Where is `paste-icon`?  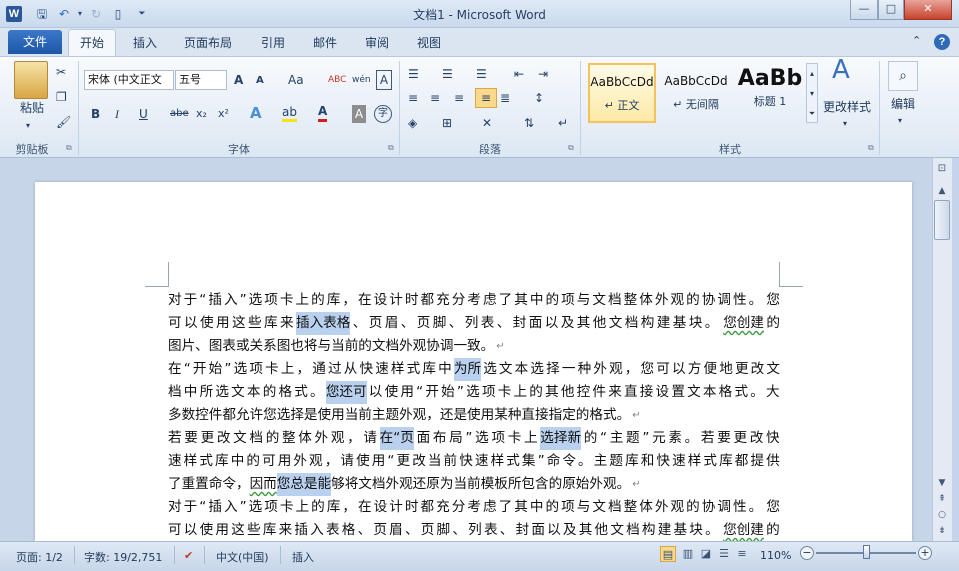 paste-icon is located at coordinates (31, 80).